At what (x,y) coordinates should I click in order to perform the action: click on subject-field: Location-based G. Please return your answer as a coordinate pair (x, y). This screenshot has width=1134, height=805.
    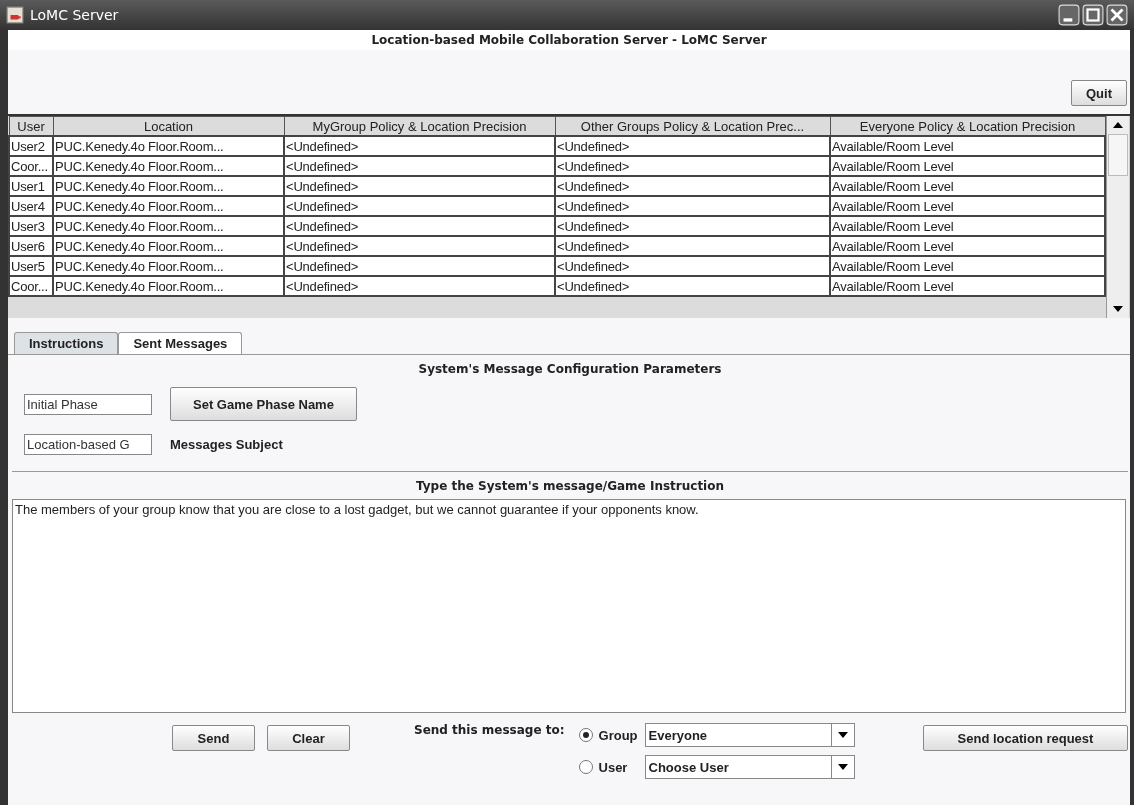
    Looking at the image, I should click on (88, 444).